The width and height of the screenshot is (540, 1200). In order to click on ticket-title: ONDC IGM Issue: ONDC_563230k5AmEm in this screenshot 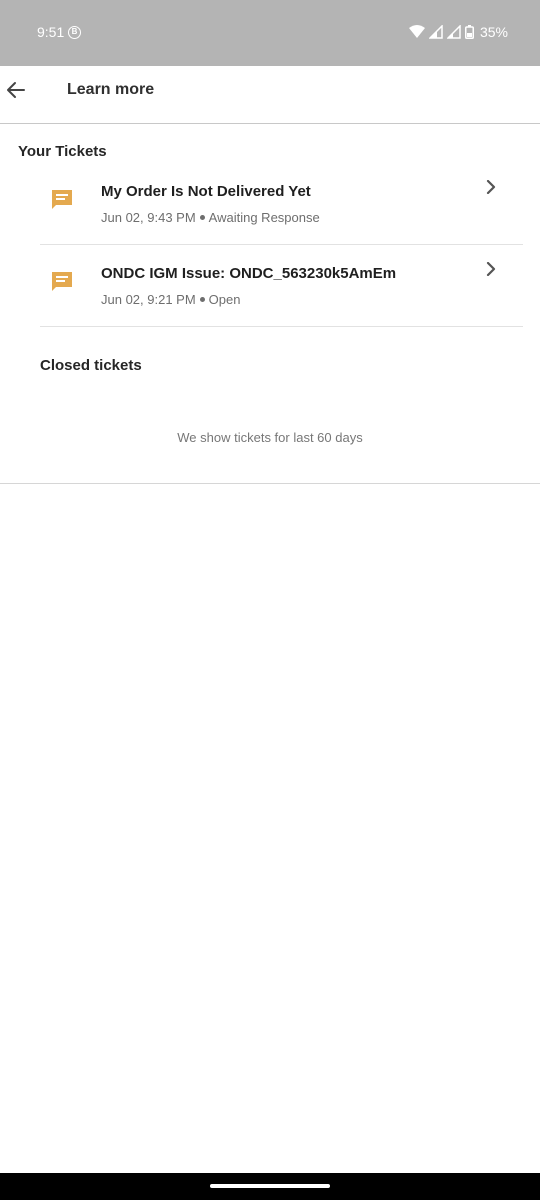, I will do `click(249, 273)`.